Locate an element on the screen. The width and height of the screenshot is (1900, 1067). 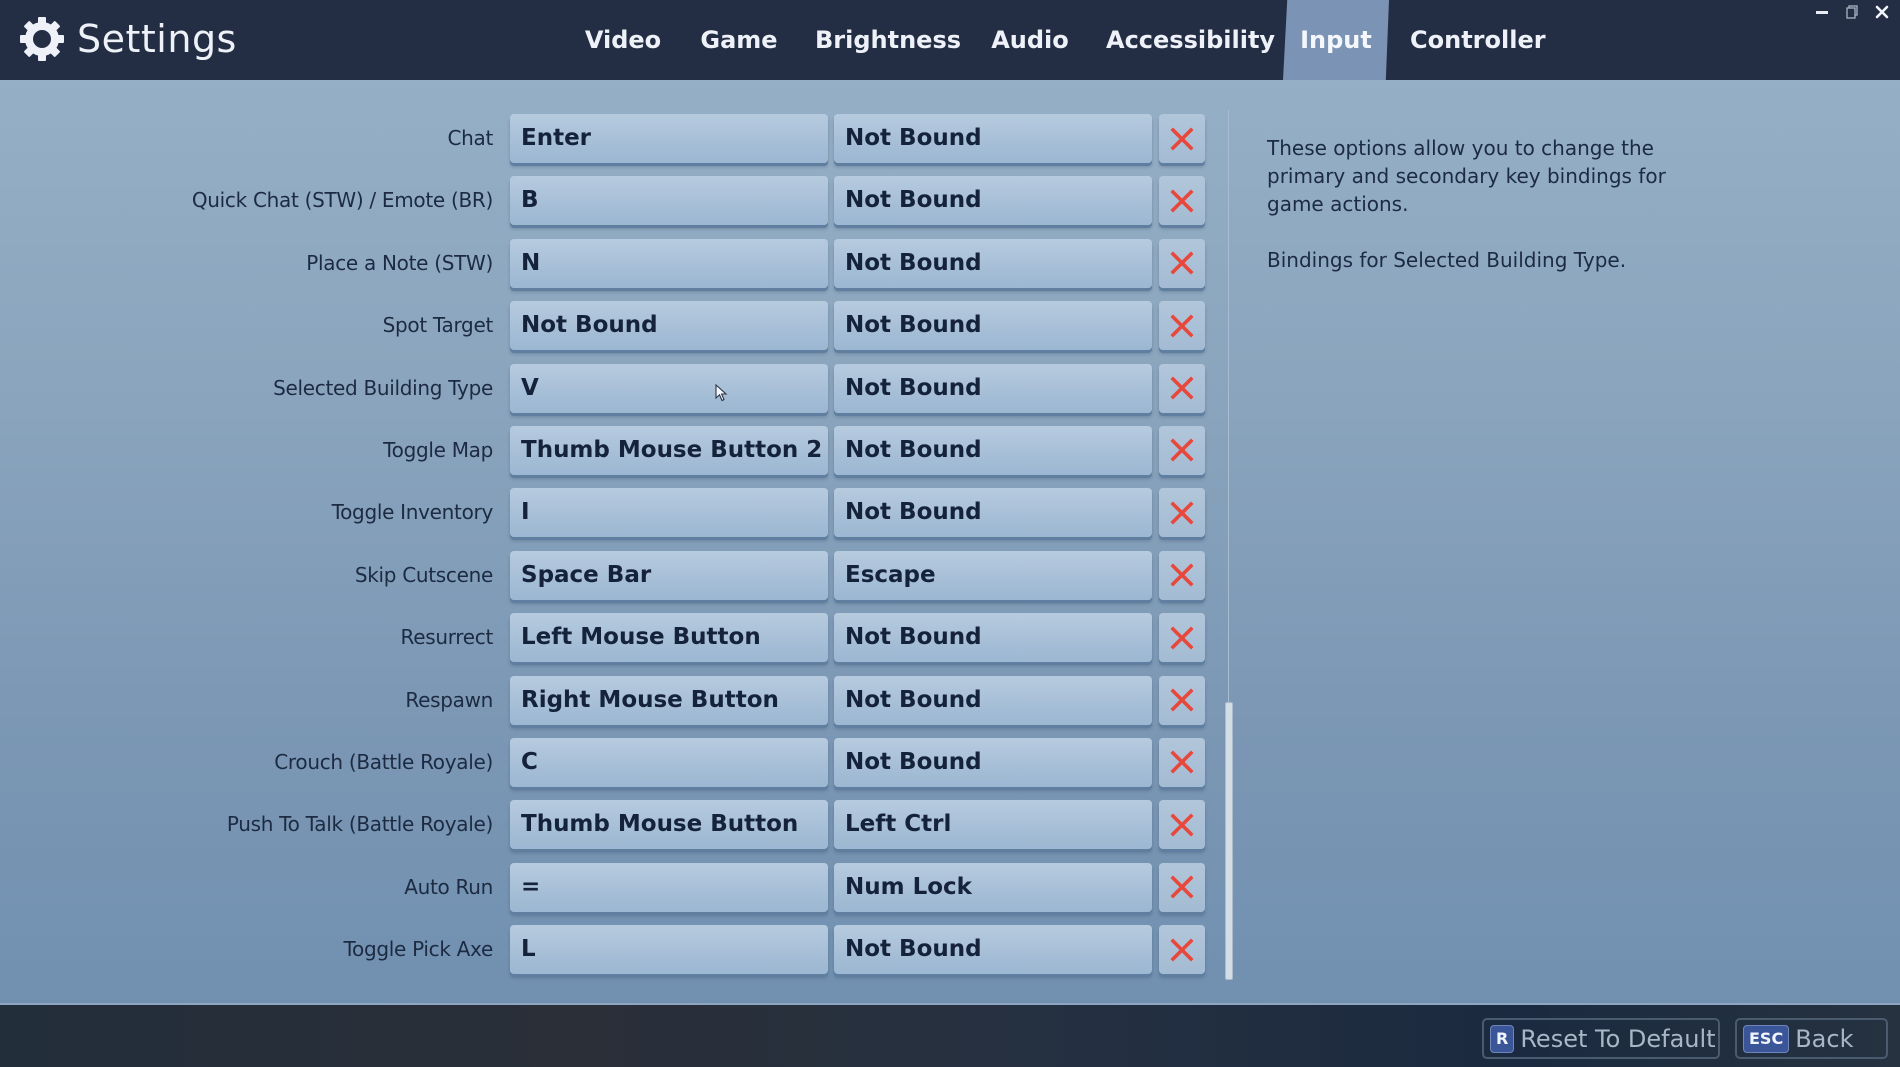
action-label: Chat is located at coordinates (470, 138).